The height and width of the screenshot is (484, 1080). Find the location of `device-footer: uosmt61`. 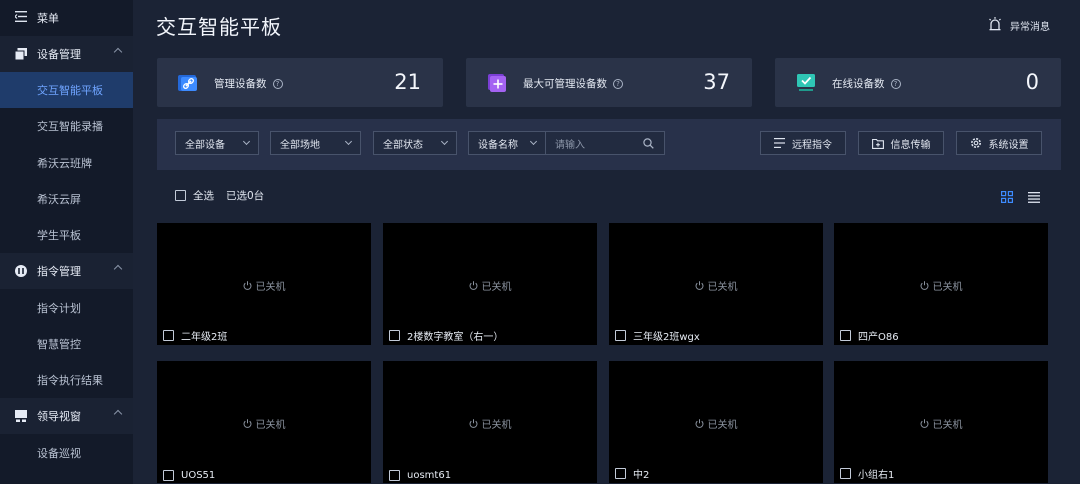

device-footer: uosmt61 is located at coordinates (420, 475).